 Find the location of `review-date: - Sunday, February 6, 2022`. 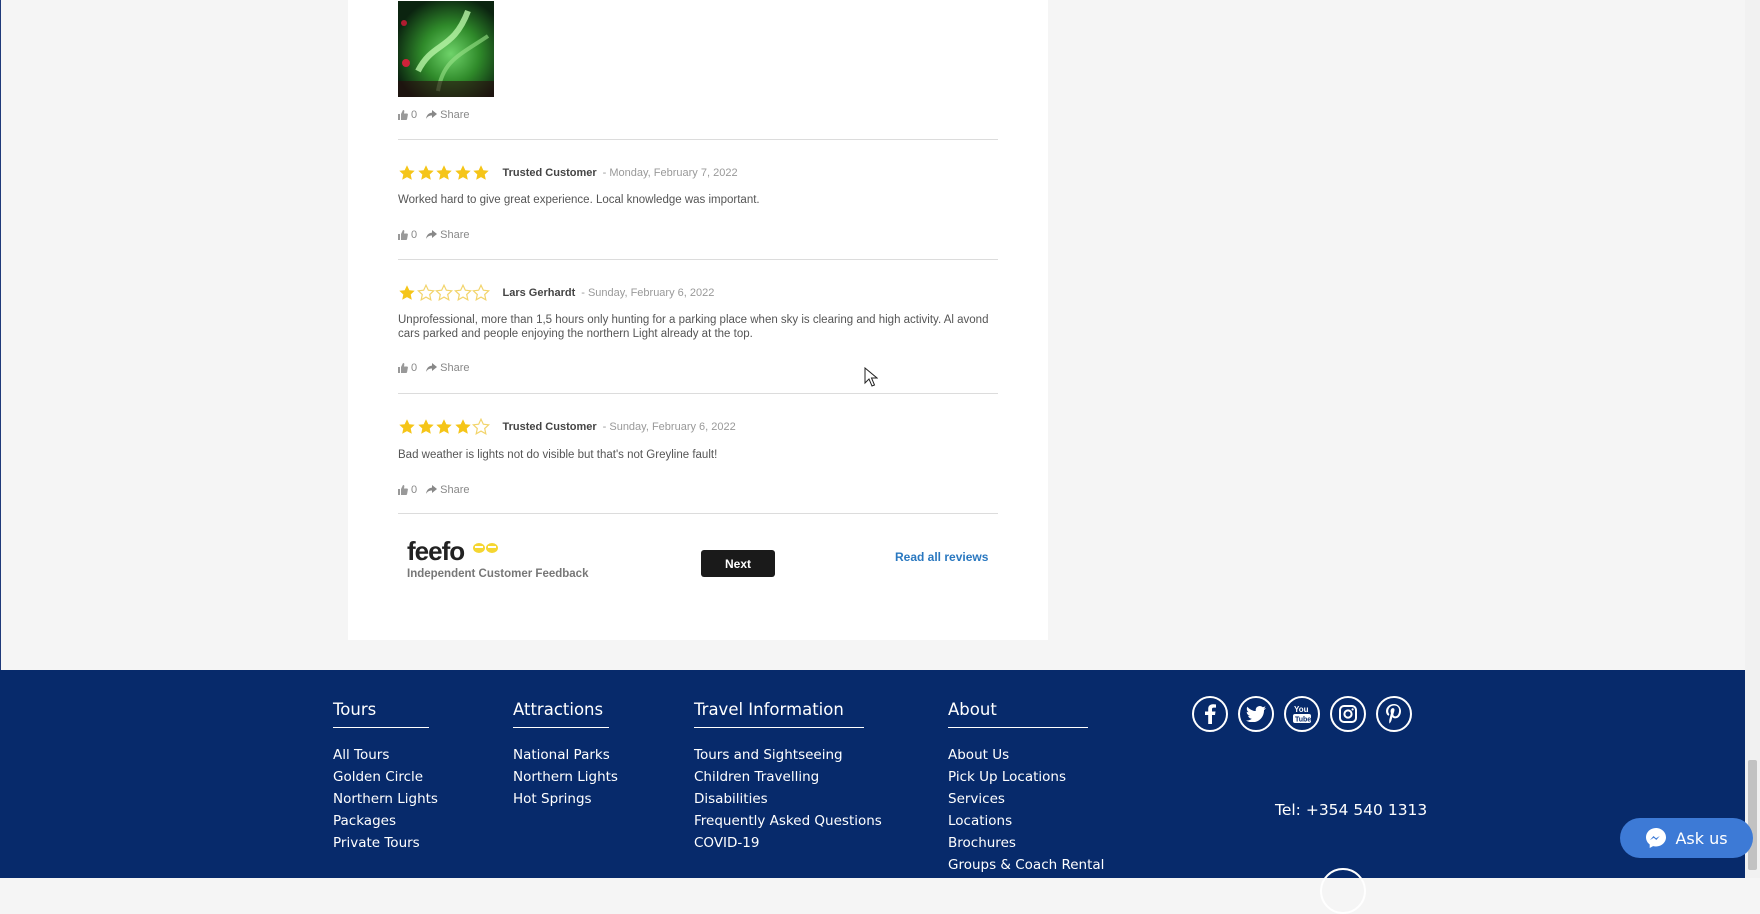

review-date: - Sunday, February 6, 2022 is located at coordinates (669, 427).